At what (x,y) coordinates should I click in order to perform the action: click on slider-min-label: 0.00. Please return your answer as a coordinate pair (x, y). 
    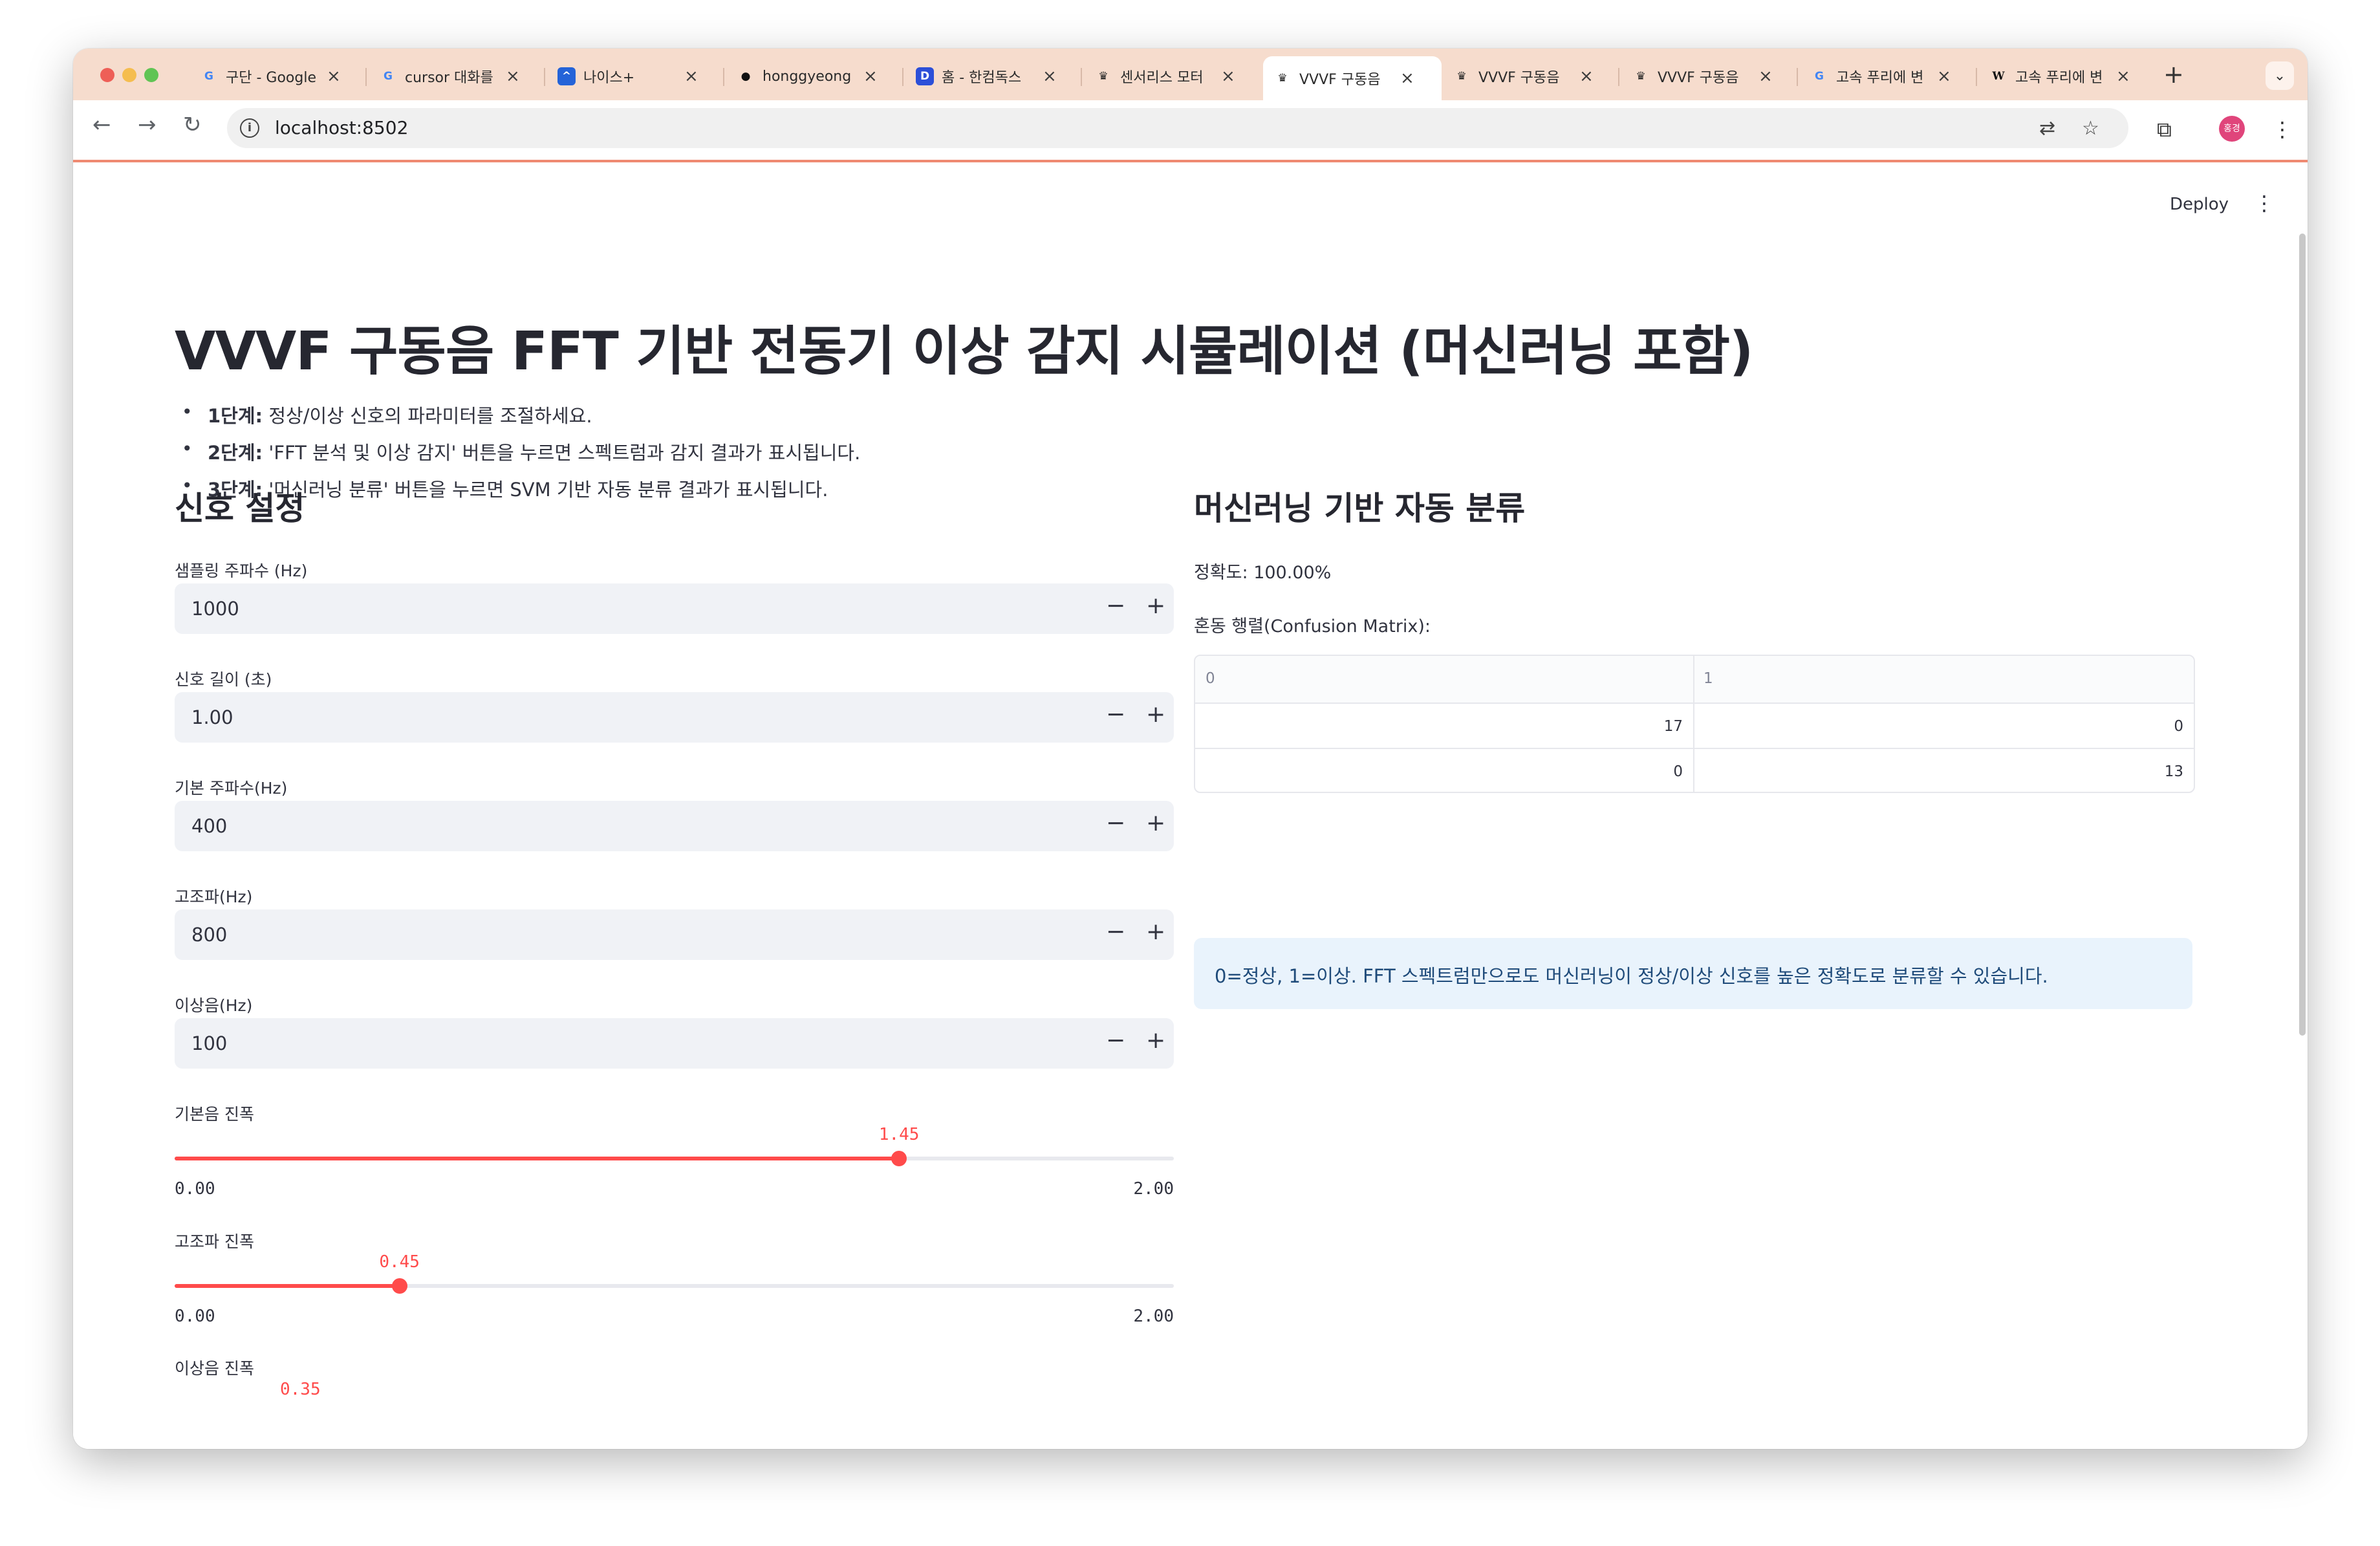
    Looking at the image, I should click on (195, 1189).